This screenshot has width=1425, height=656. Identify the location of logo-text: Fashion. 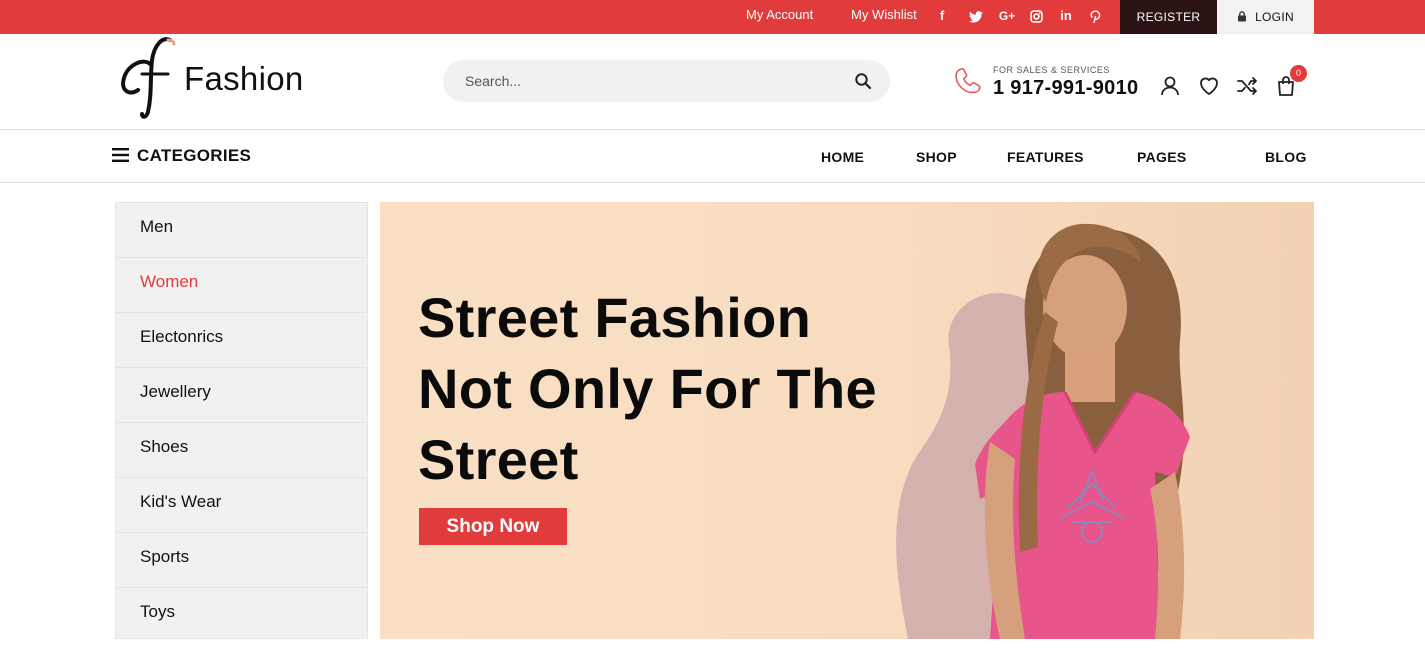
(244, 78).